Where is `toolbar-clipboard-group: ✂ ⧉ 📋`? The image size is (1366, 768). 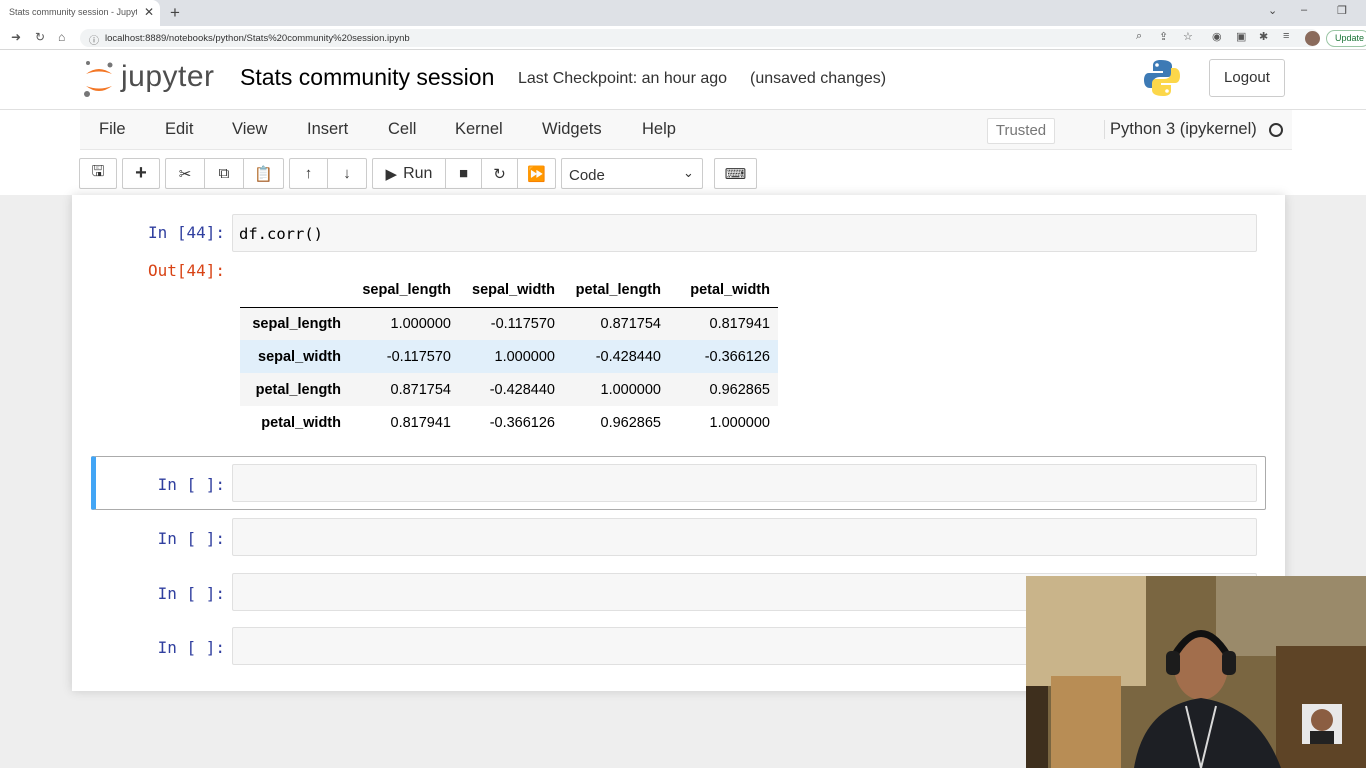
toolbar-clipboard-group: ✂ ⧉ 📋 is located at coordinates (224, 173).